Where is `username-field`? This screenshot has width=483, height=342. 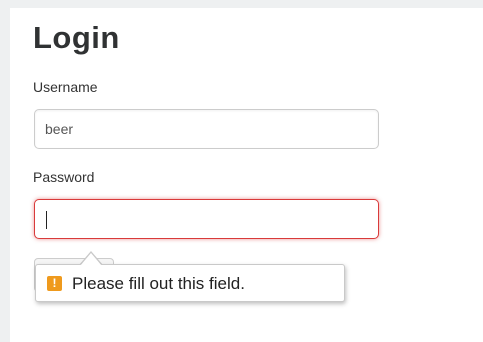 username-field is located at coordinates (206, 129).